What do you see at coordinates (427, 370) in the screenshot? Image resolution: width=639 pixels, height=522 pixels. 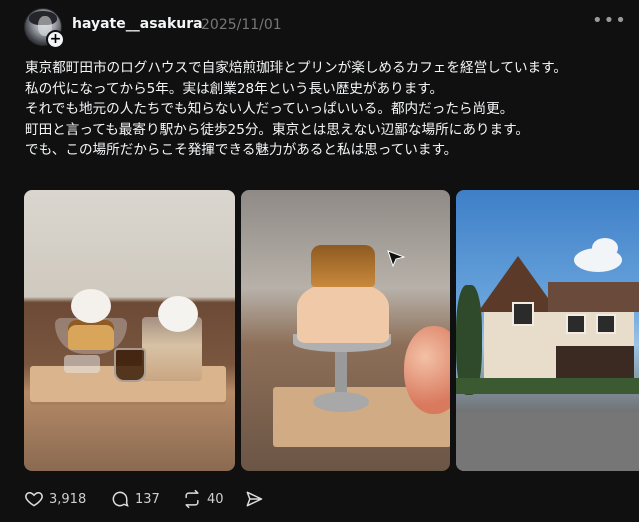 I see `peach` at bounding box center [427, 370].